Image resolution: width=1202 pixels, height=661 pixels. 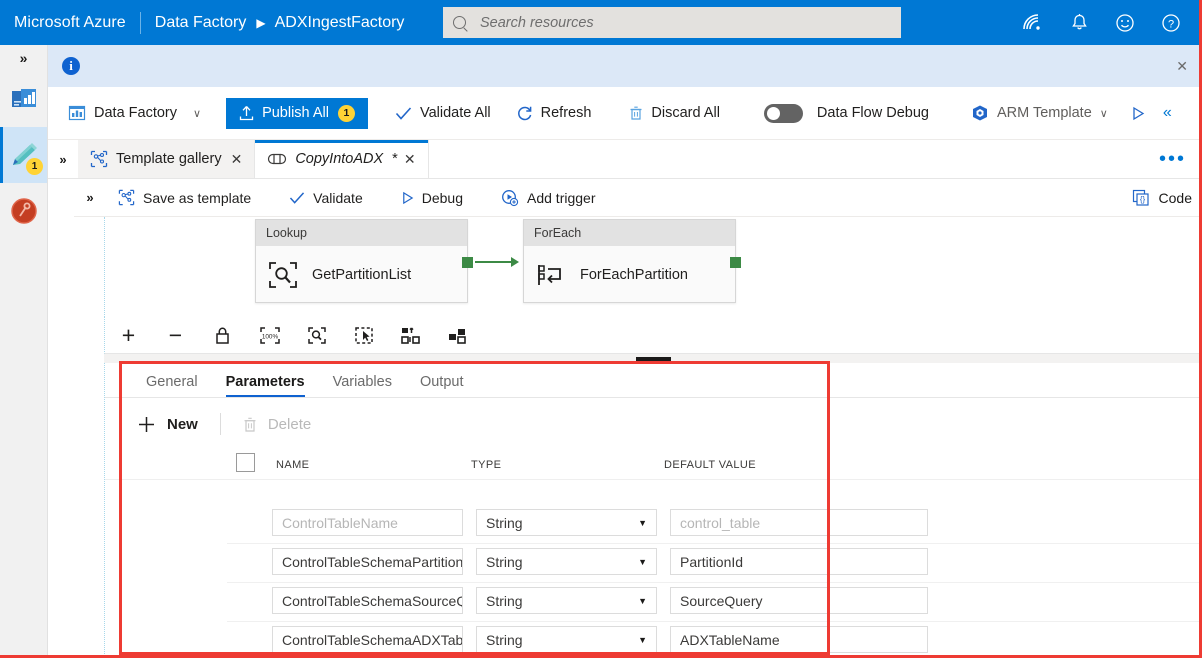 I want to click on help-question-icon: ?, so click(x=1171, y=22).